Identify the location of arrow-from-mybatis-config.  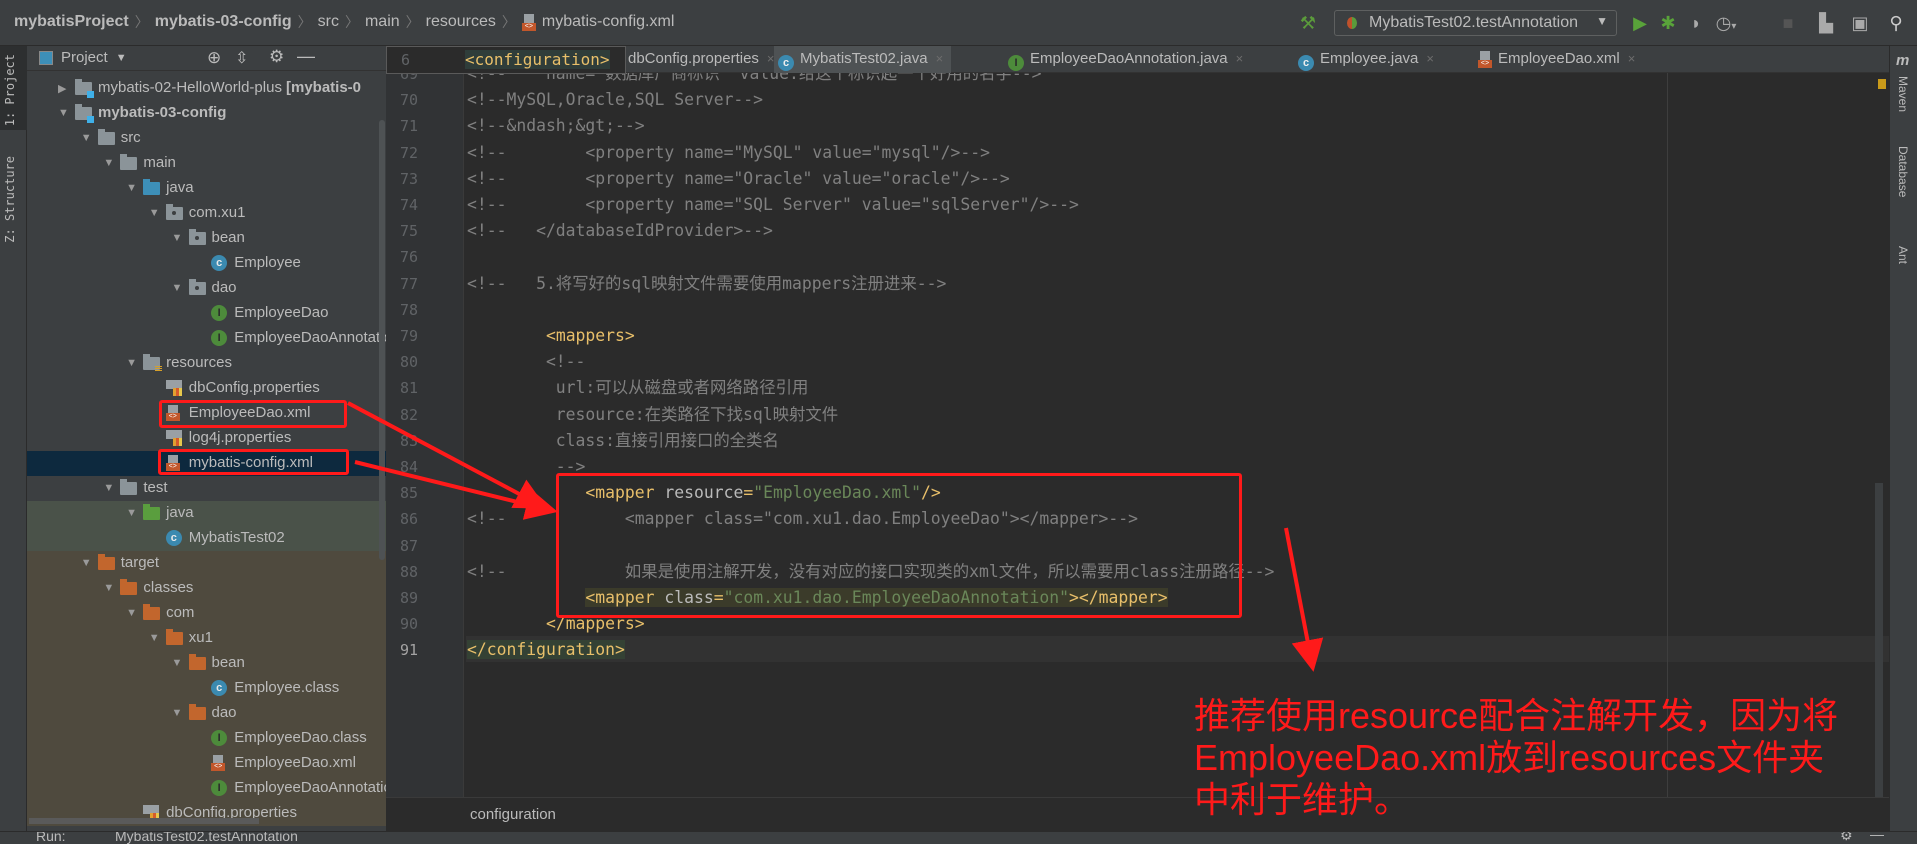
(456, 490).